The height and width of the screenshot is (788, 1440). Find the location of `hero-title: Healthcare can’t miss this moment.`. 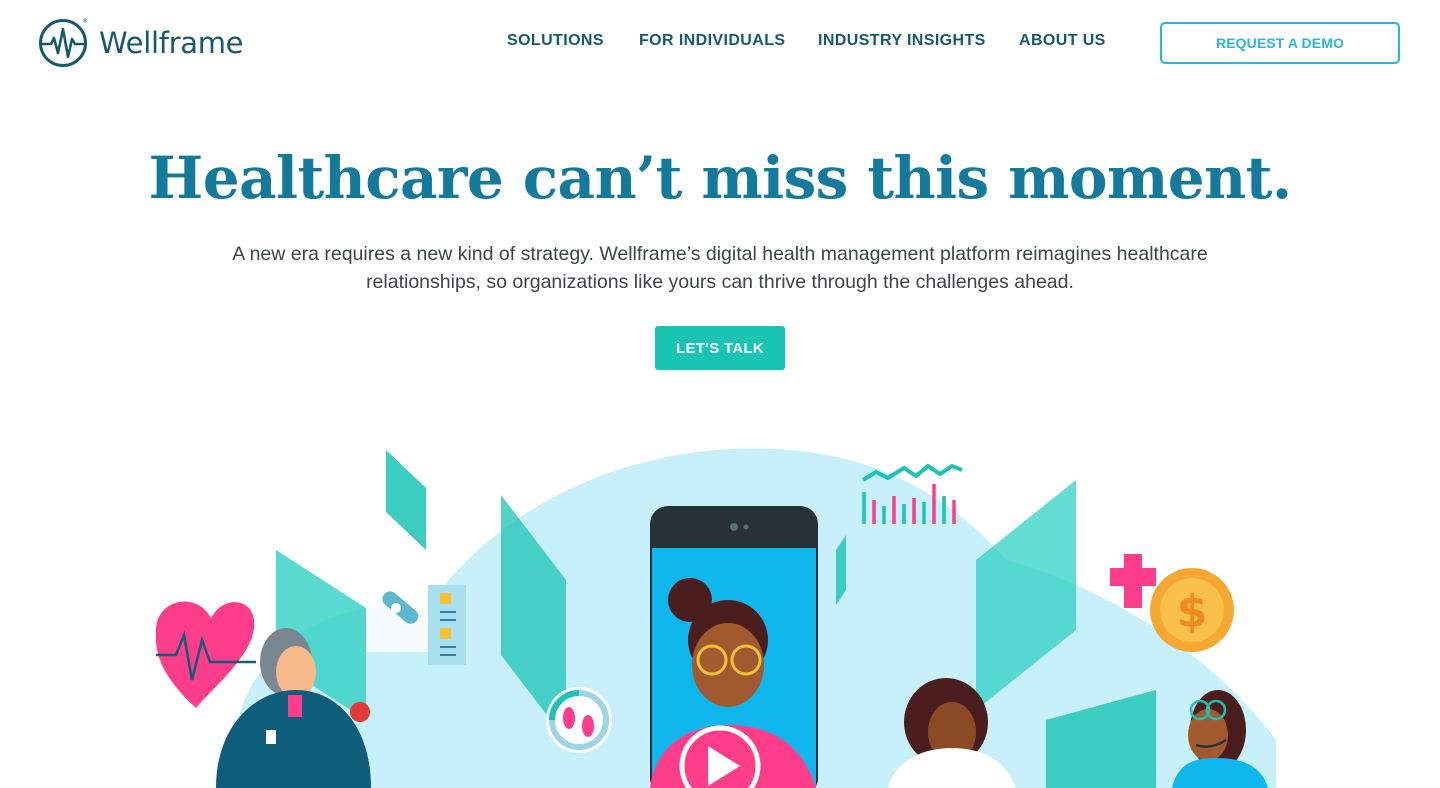

hero-title: Healthcare can’t miss this moment. is located at coordinates (720, 178).